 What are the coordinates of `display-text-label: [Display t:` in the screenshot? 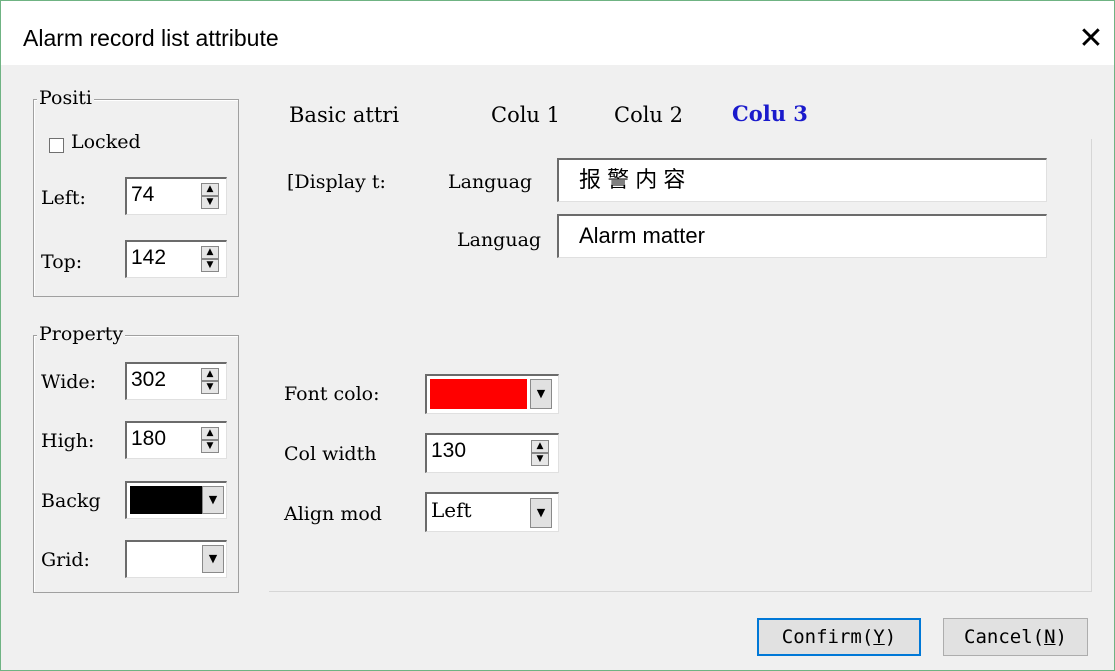 It's located at (336, 182).